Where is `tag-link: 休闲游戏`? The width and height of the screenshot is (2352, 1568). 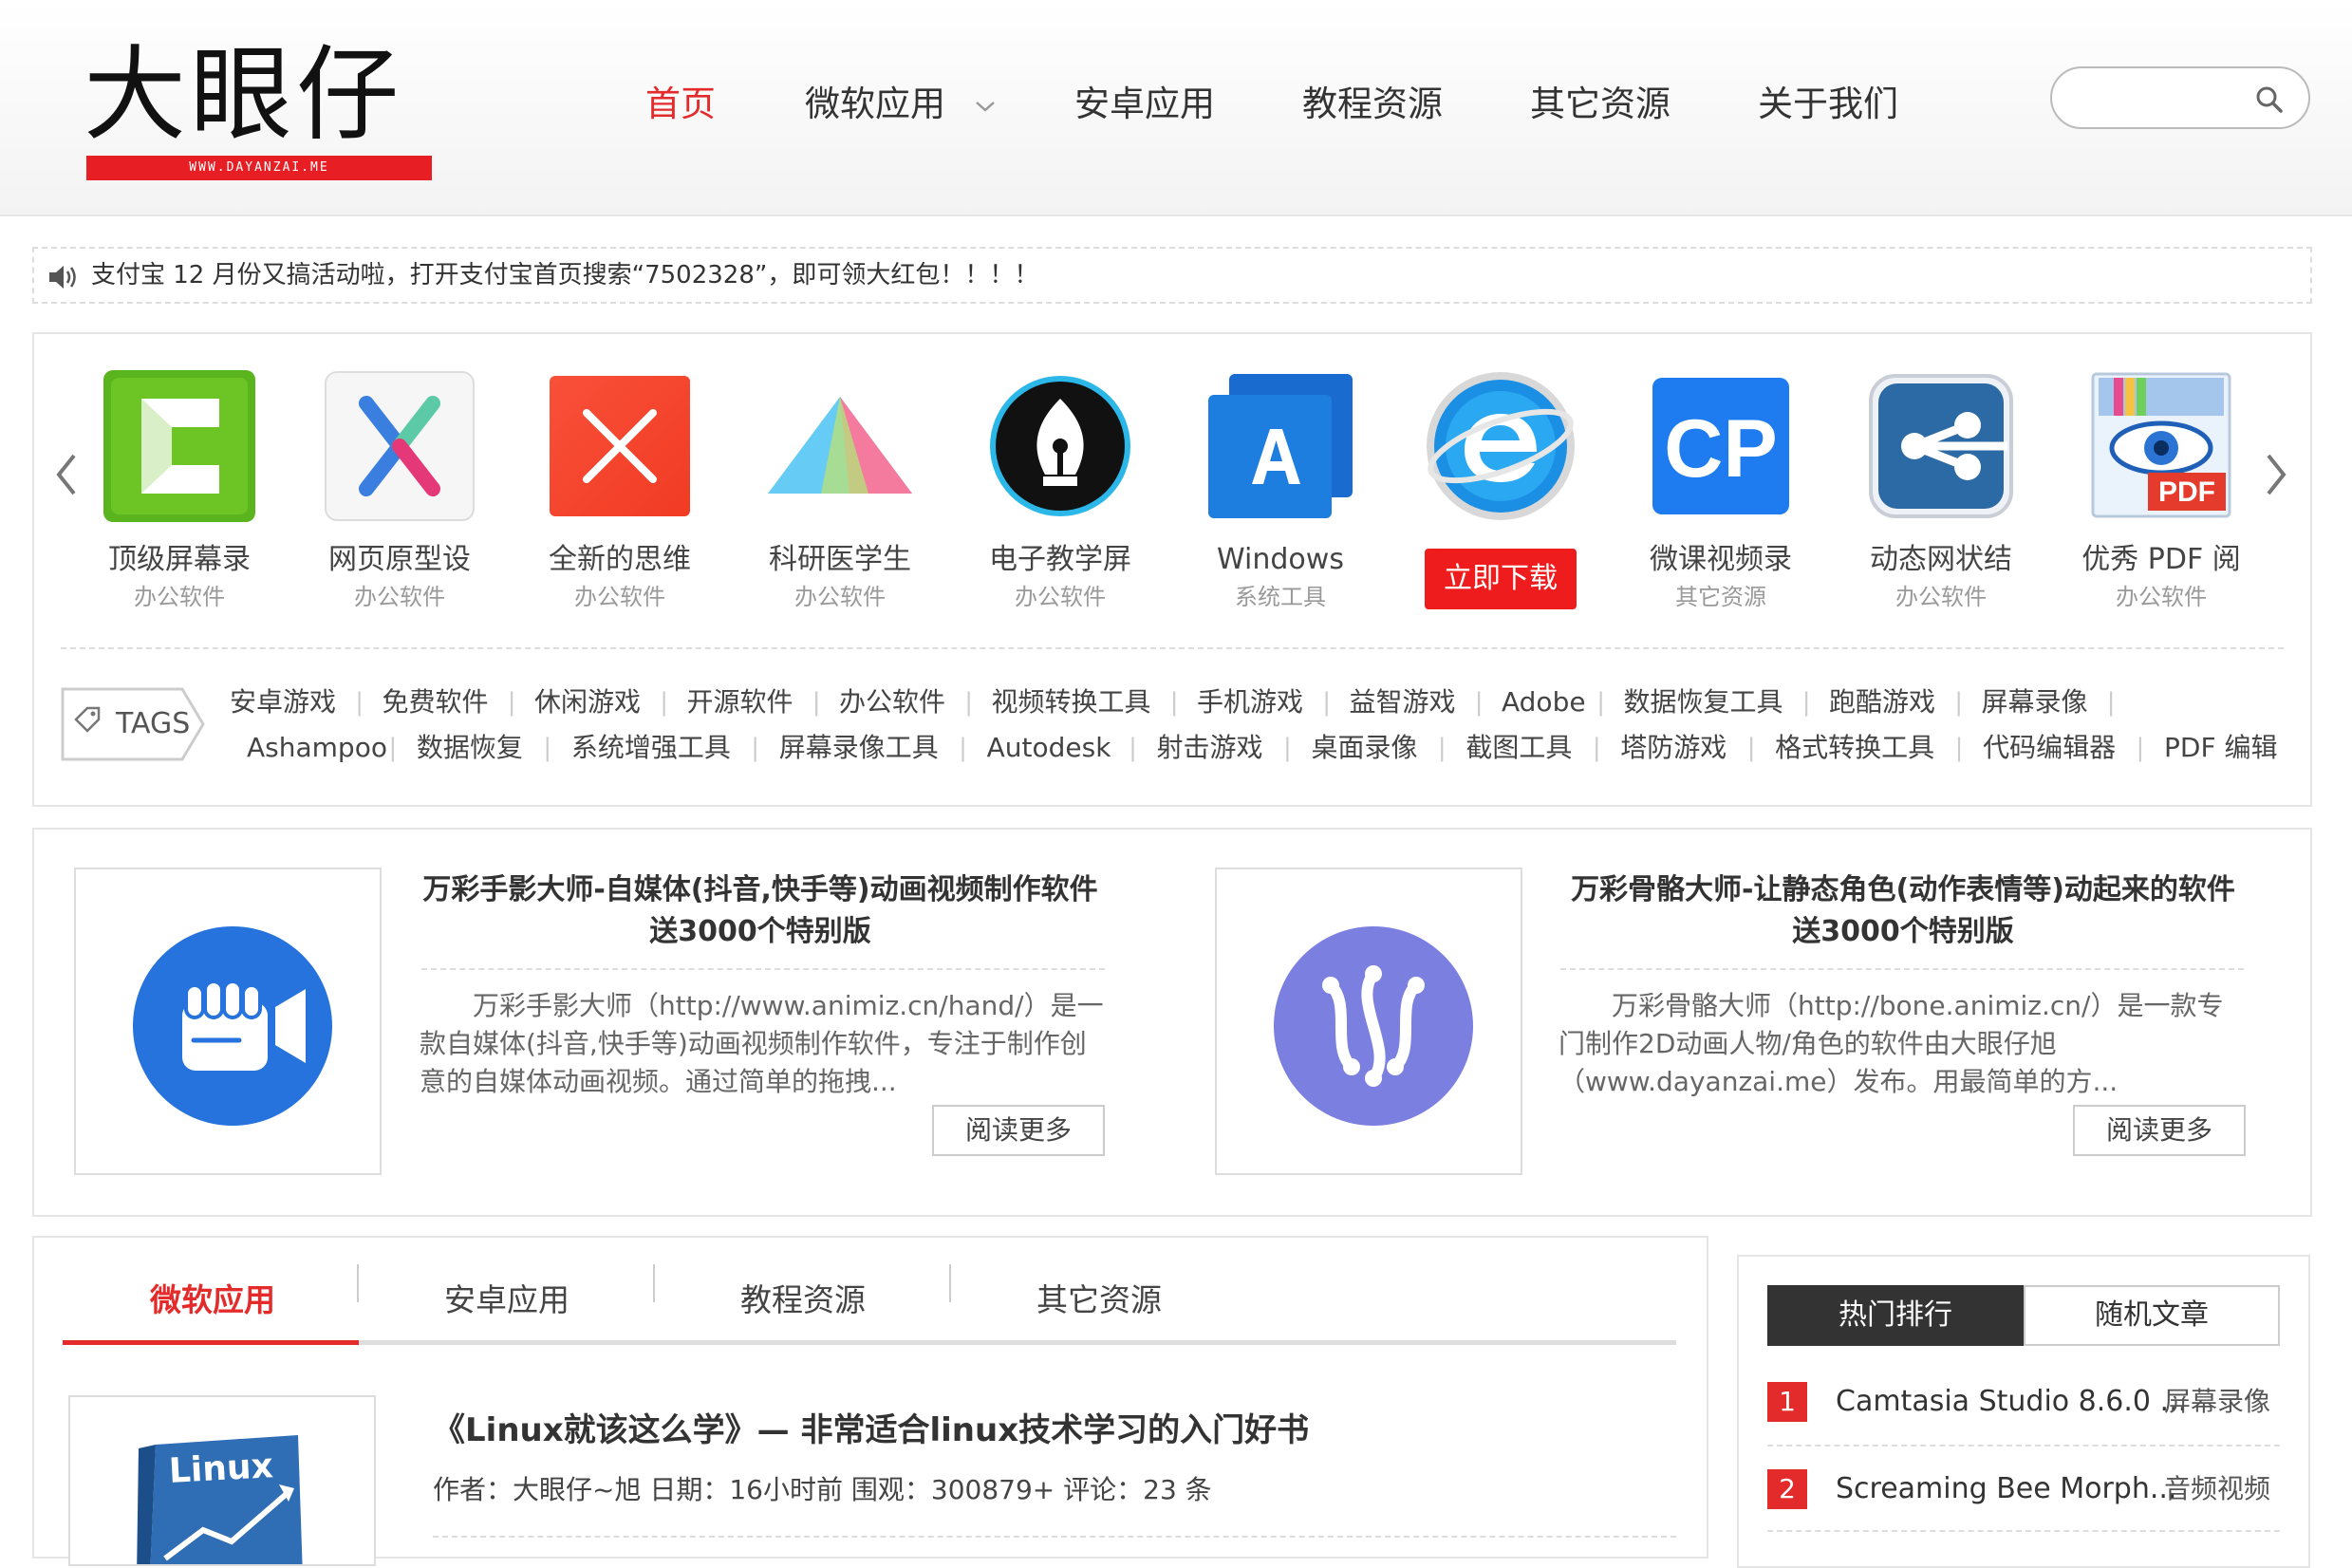
tag-link: 休闲游戏 is located at coordinates (588, 702).